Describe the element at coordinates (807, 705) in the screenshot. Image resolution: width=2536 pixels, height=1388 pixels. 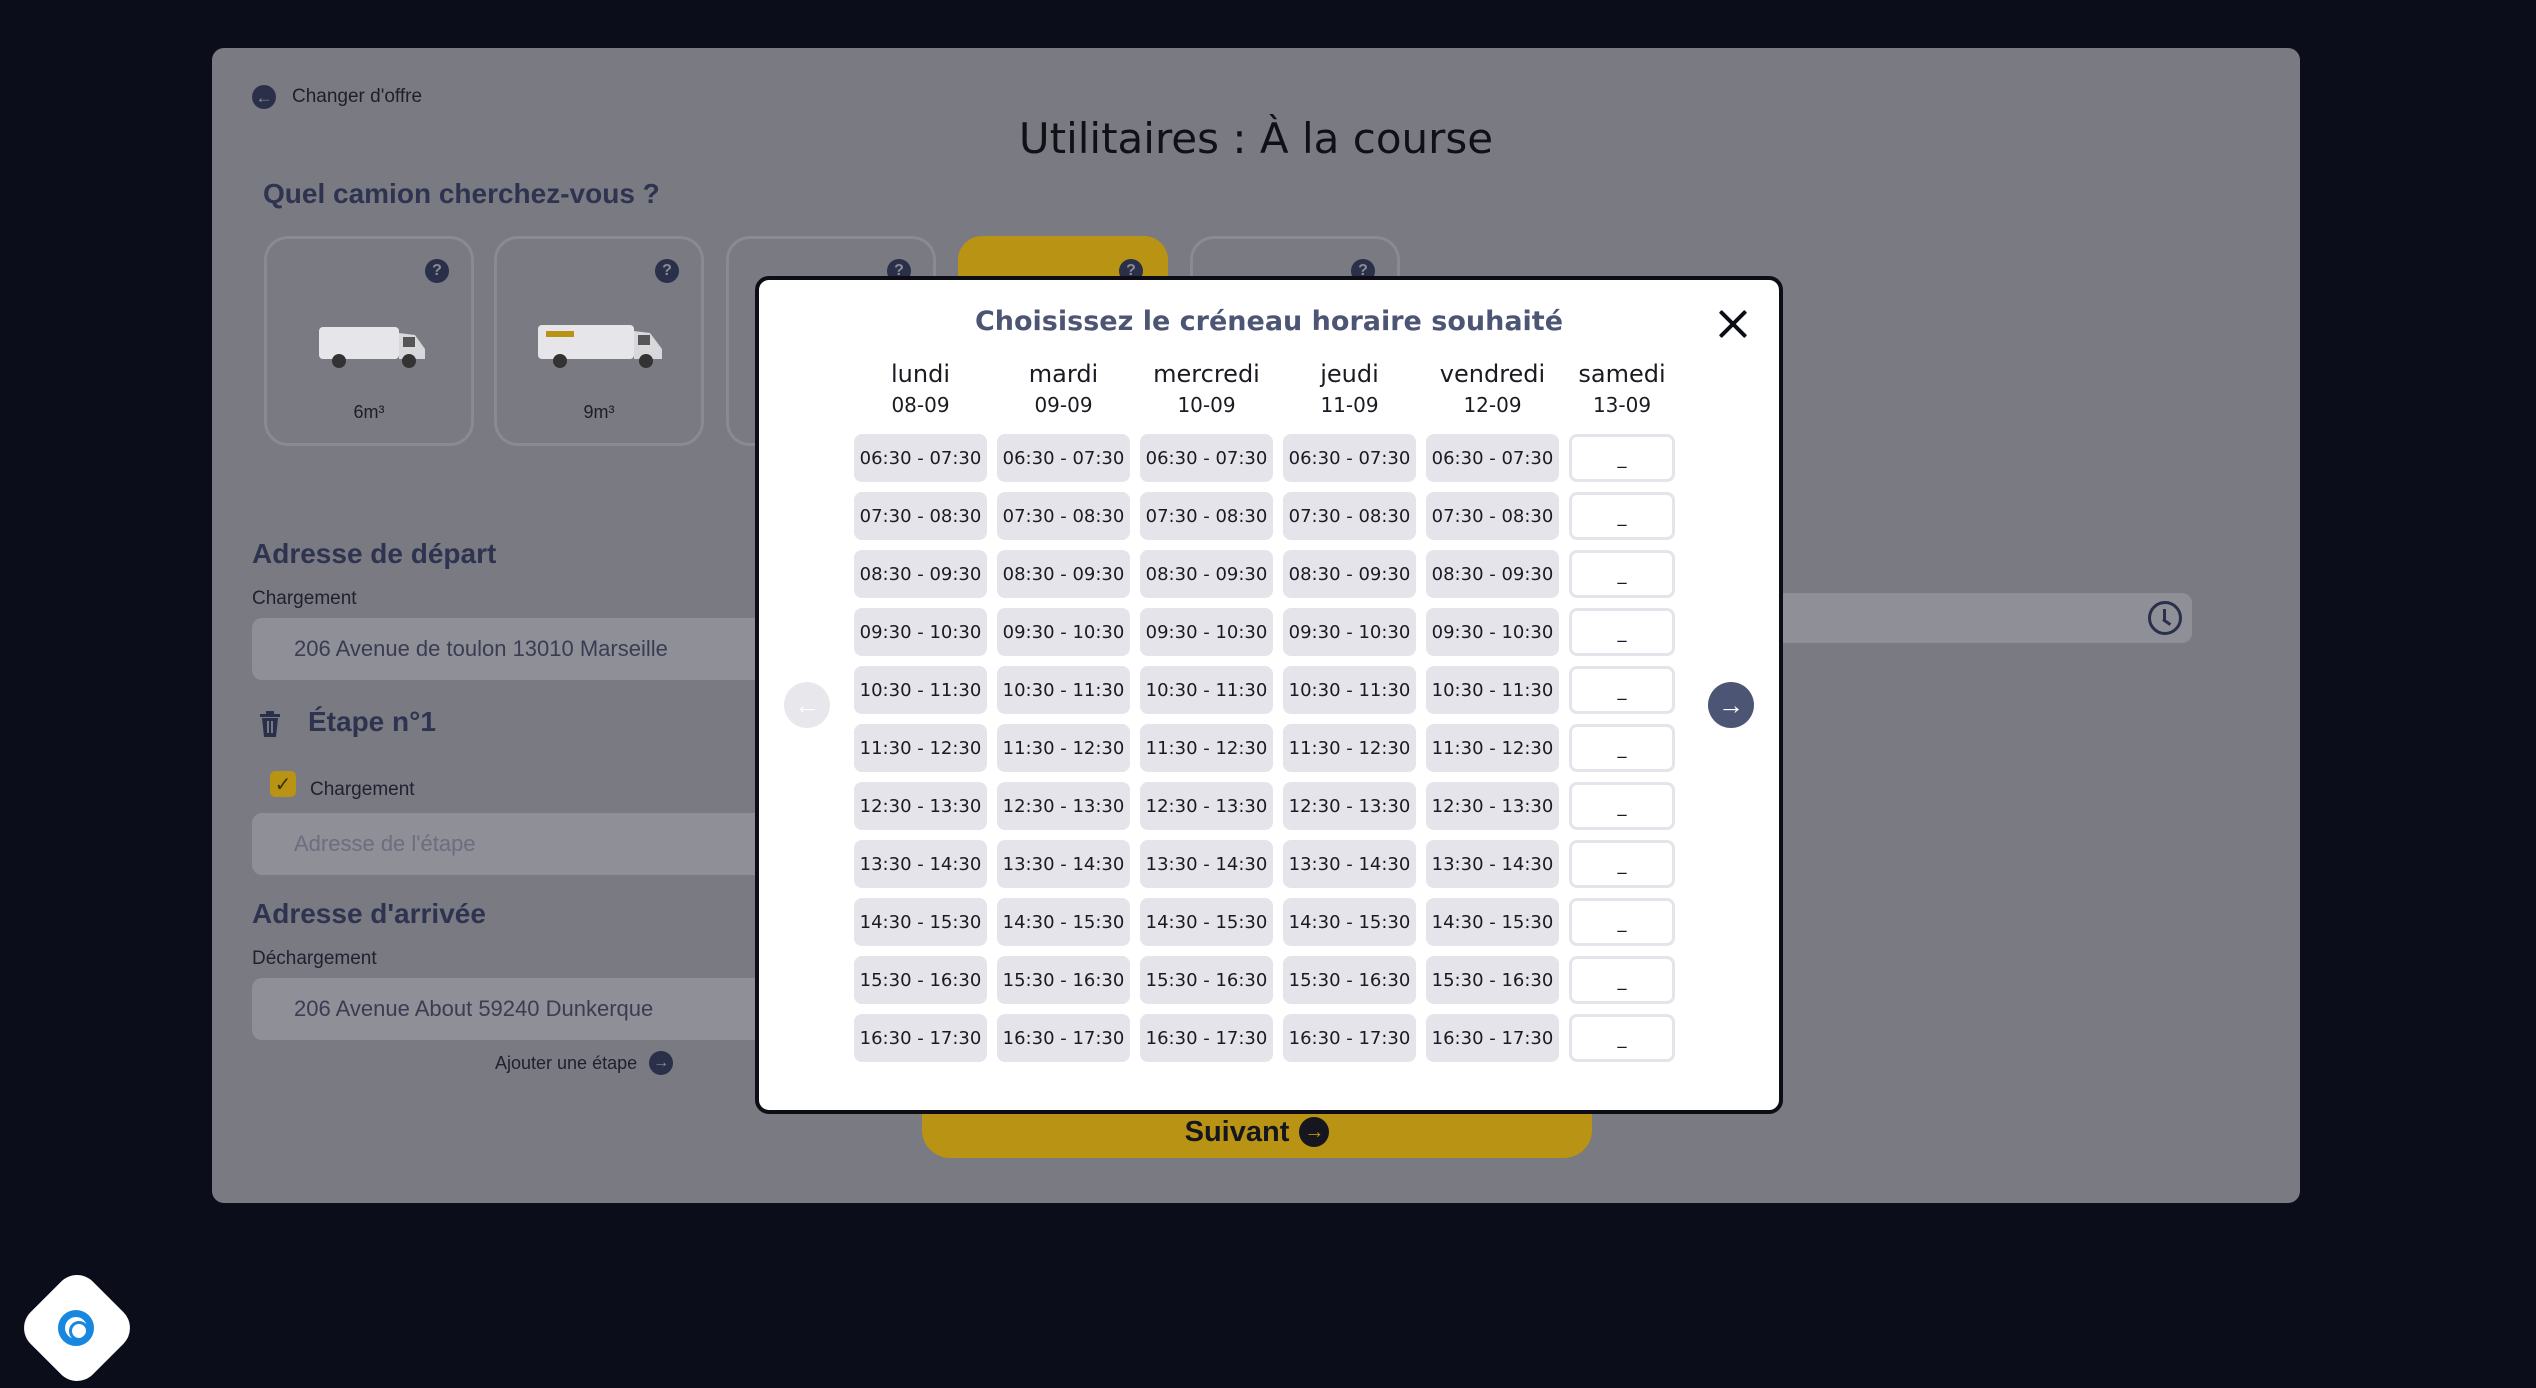
I see `previous-week-button: ←` at that location.